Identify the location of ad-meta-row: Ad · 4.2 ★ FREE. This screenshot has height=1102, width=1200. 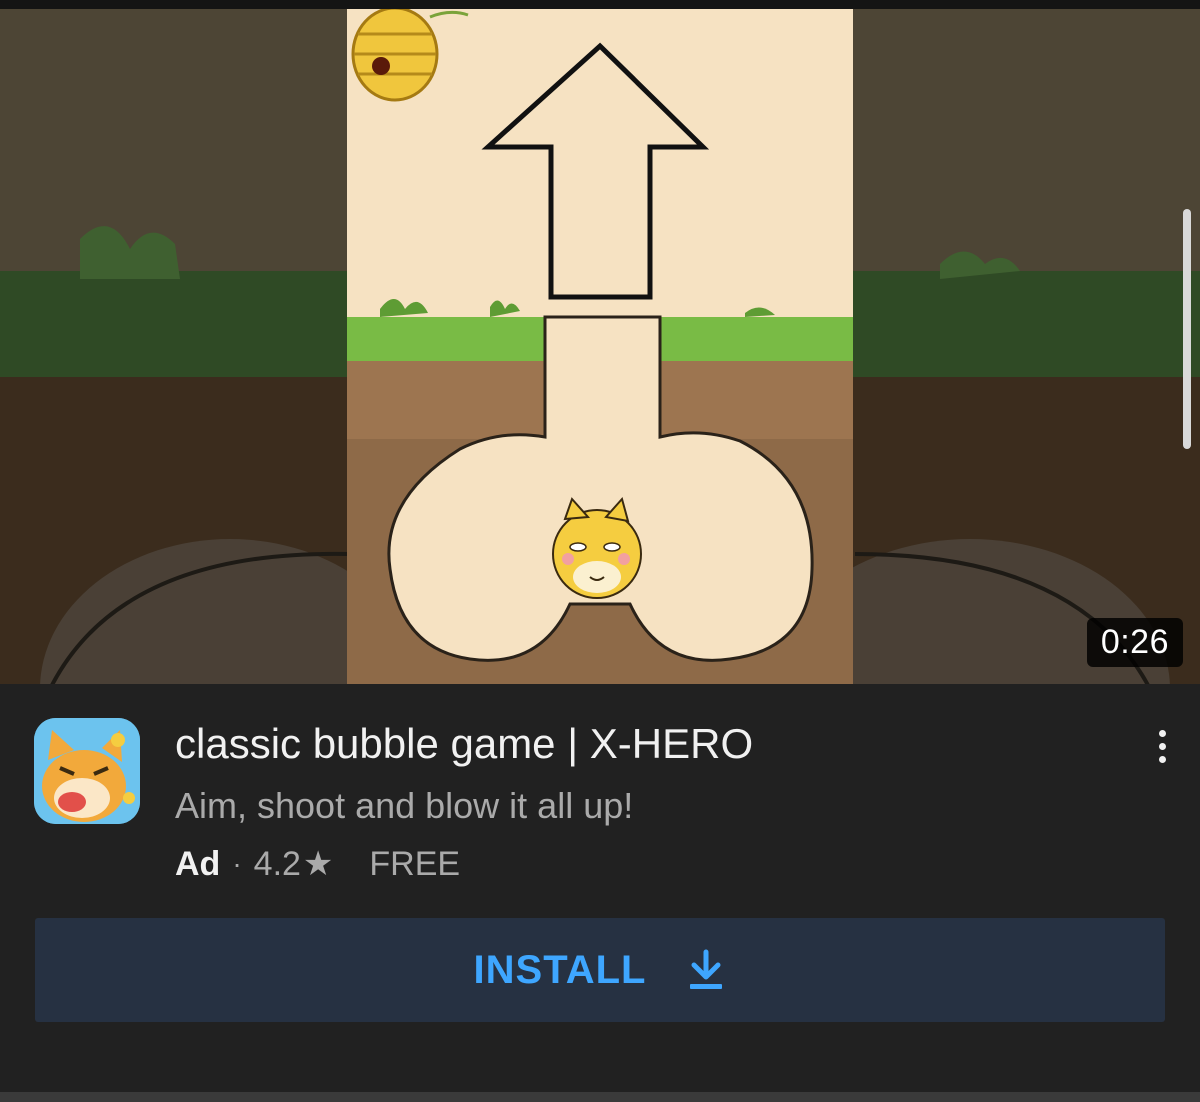
(317, 864).